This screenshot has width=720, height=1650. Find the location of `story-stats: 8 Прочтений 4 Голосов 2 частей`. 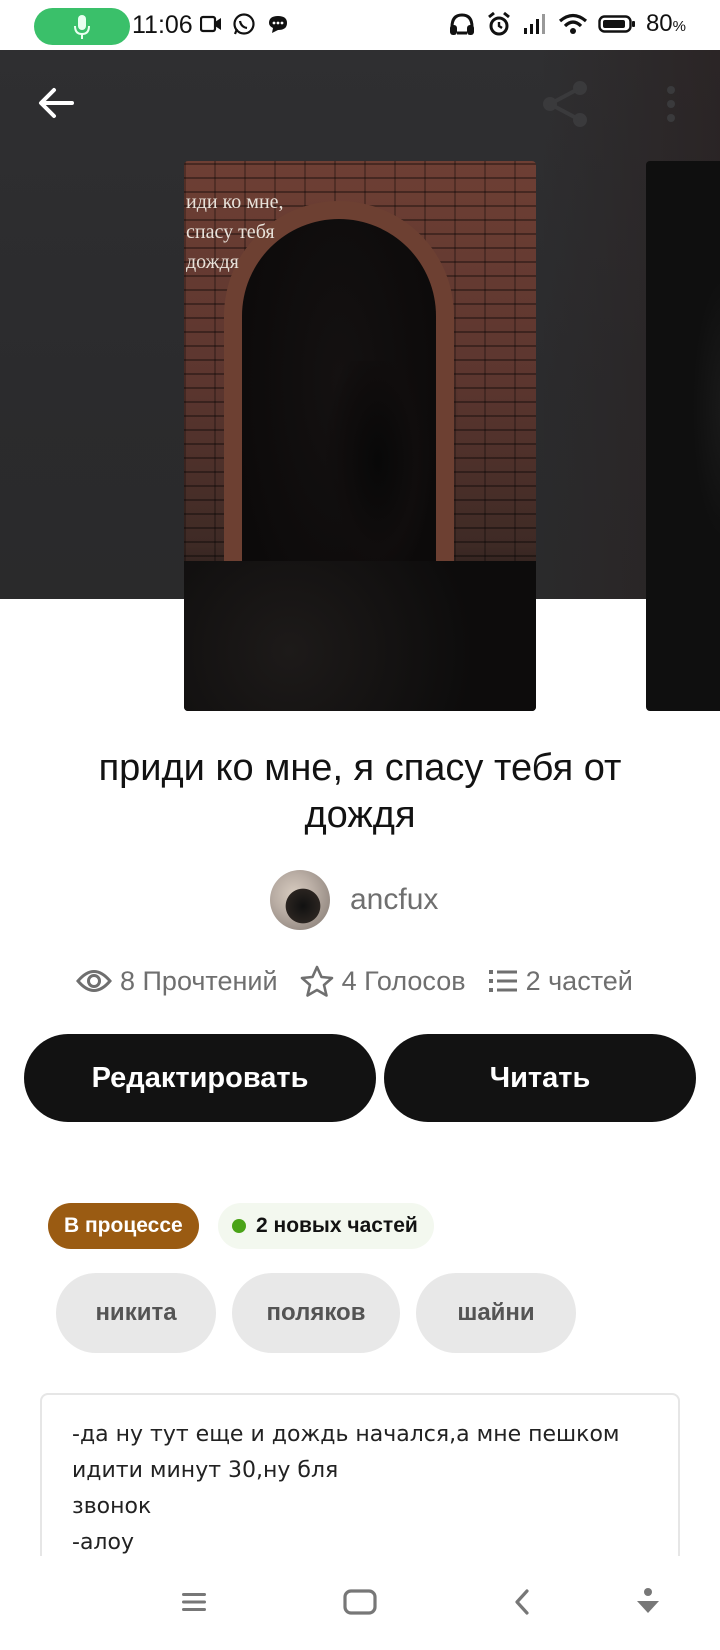

story-stats: 8 Прочтений 4 Голосов 2 частей is located at coordinates (354, 981).